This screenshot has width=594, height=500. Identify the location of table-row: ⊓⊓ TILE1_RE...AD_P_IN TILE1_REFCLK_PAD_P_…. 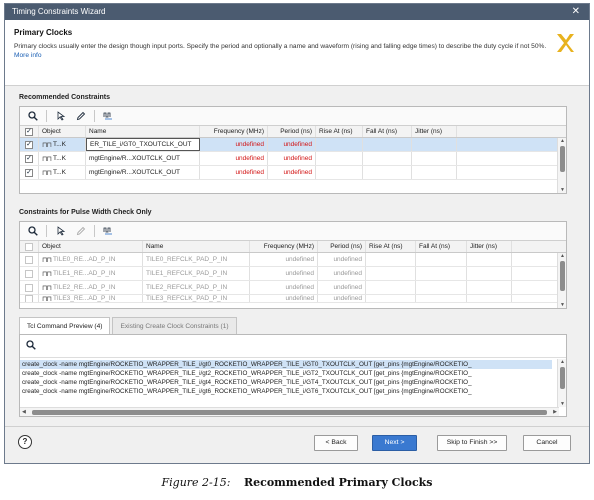
(293, 274).